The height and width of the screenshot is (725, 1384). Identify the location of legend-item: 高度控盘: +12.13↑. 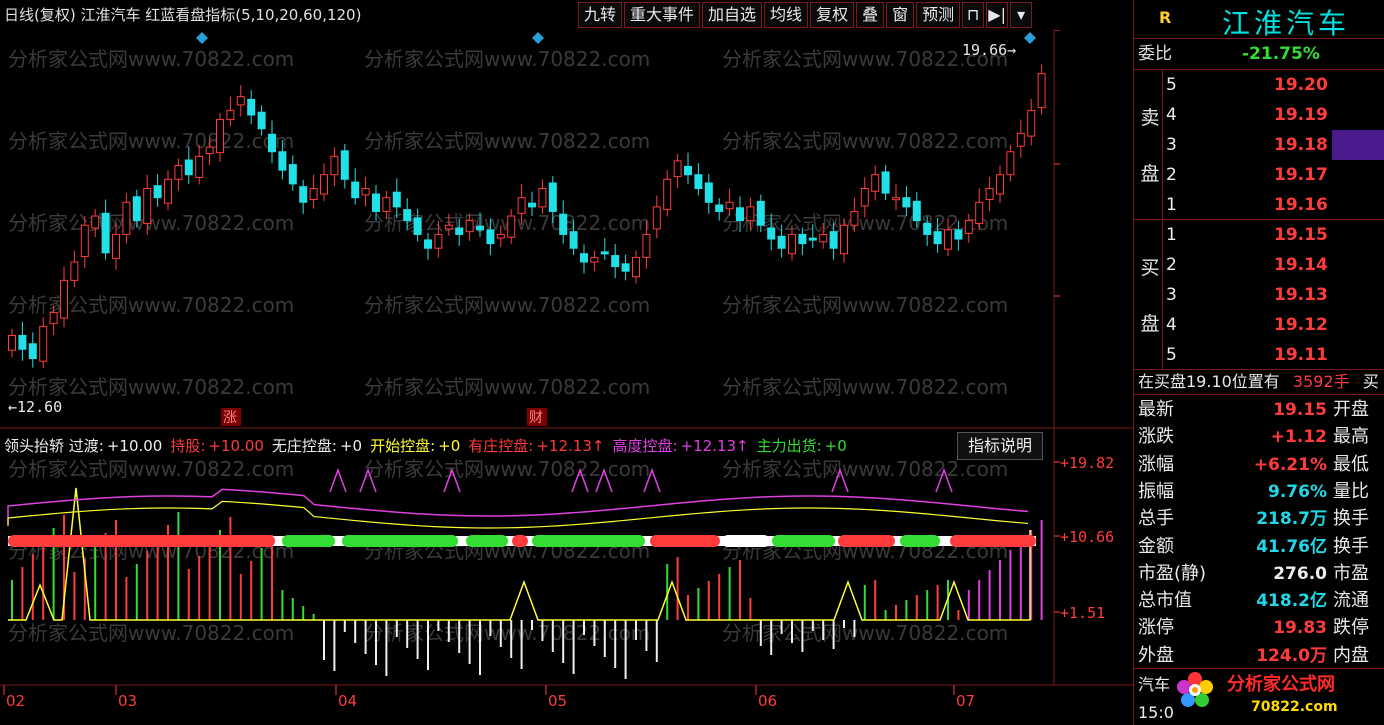
(680, 446).